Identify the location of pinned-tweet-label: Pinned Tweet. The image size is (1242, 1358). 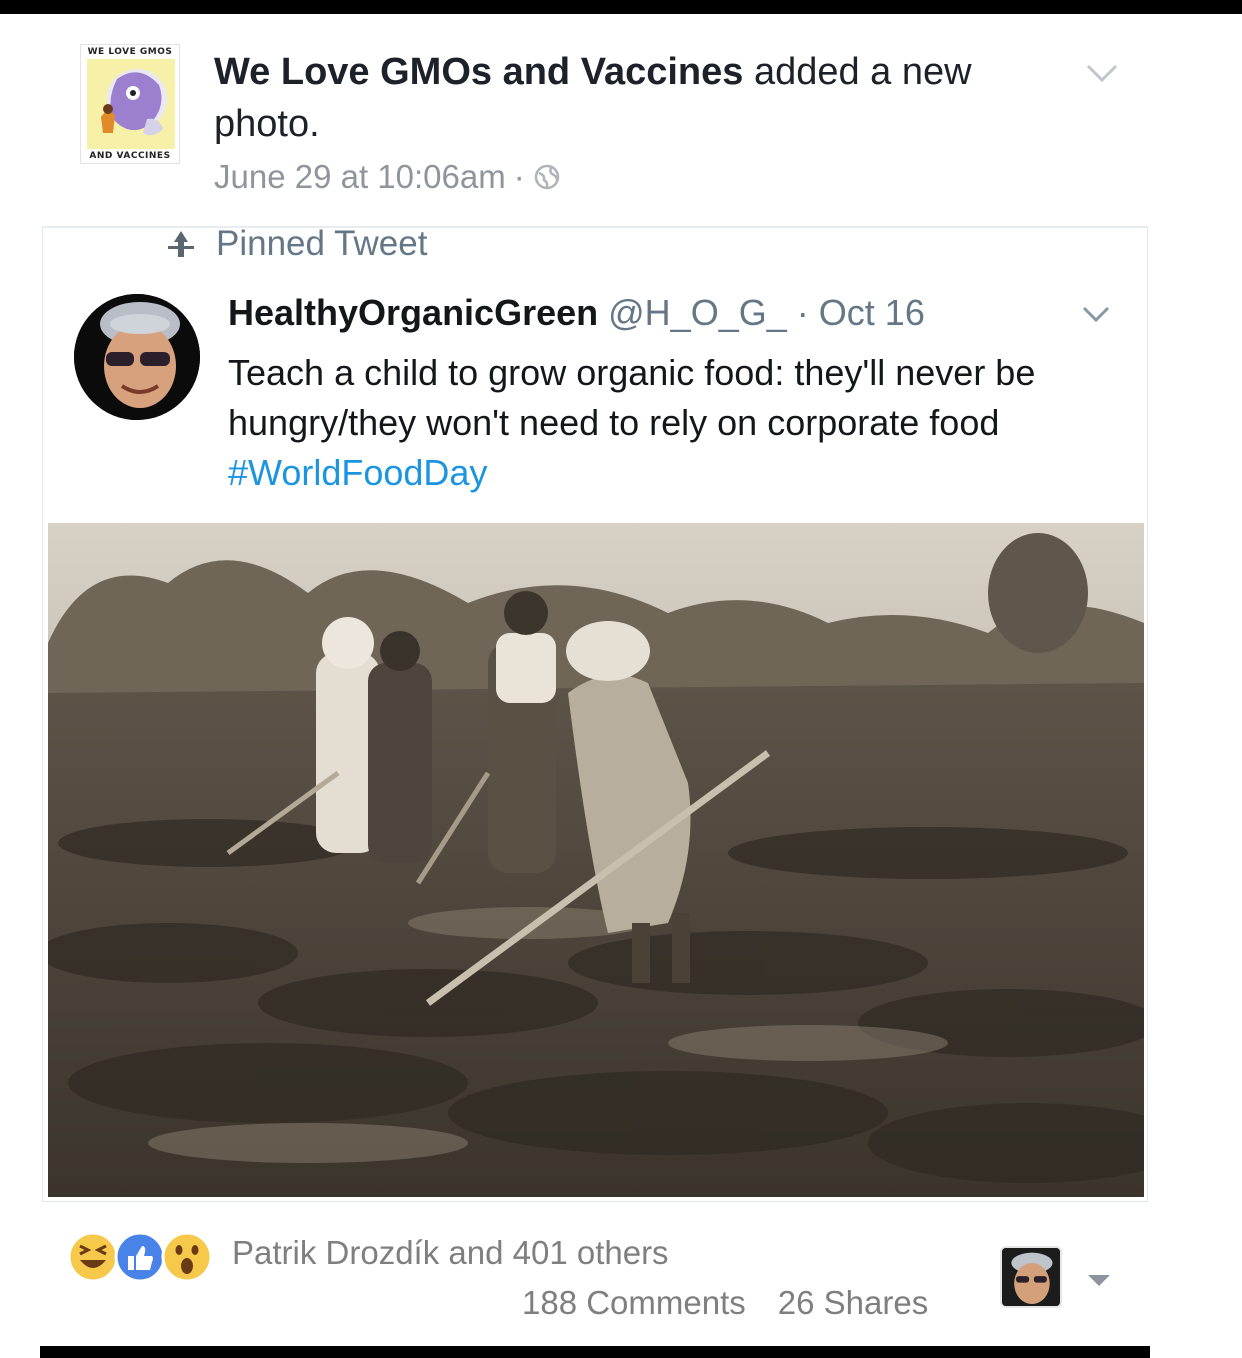
(322, 243).